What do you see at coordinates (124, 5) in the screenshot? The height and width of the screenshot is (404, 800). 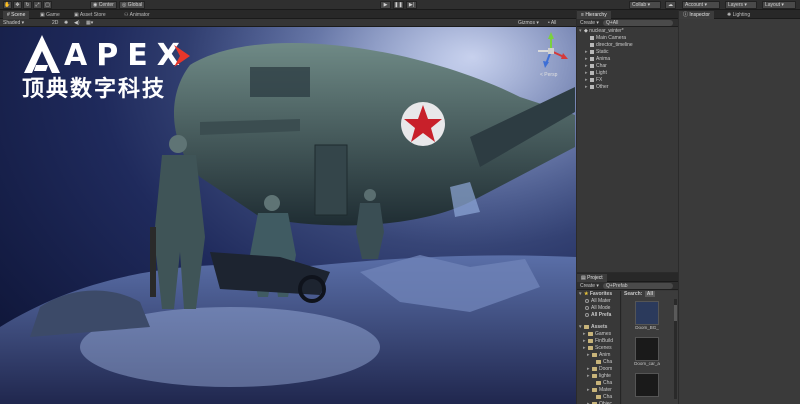 I see `globe-icon: ◎` at bounding box center [124, 5].